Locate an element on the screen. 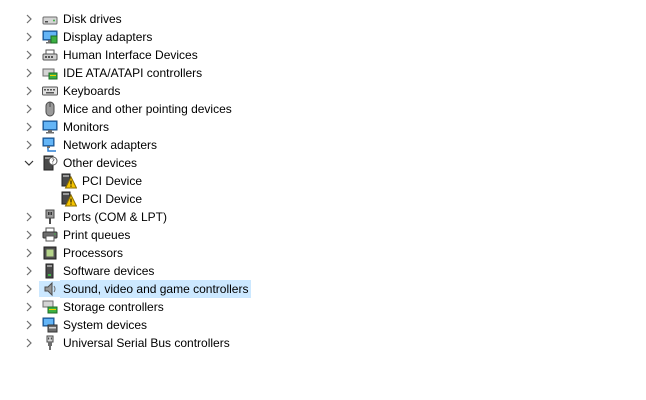 This screenshot has width=646, height=400. chevron-down-icon is located at coordinates (29, 163).